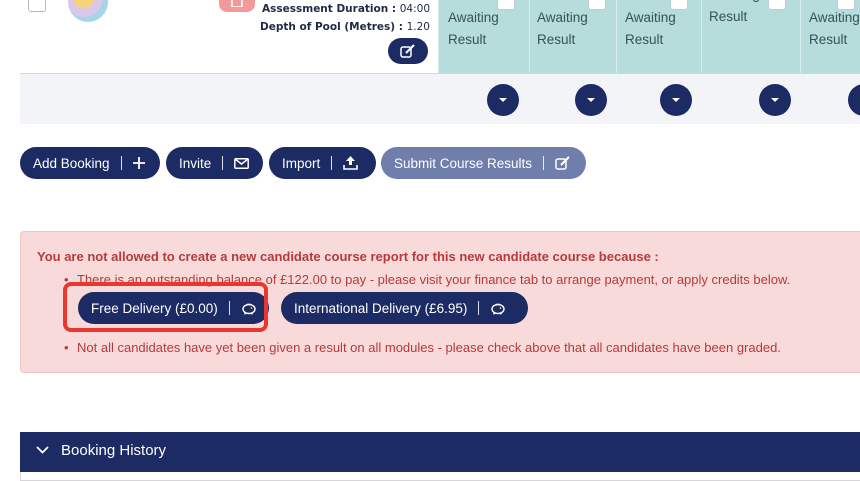 The image size is (860, 481). What do you see at coordinates (88, 11) in the screenshot?
I see `candidate-avatar` at bounding box center [88, 11].